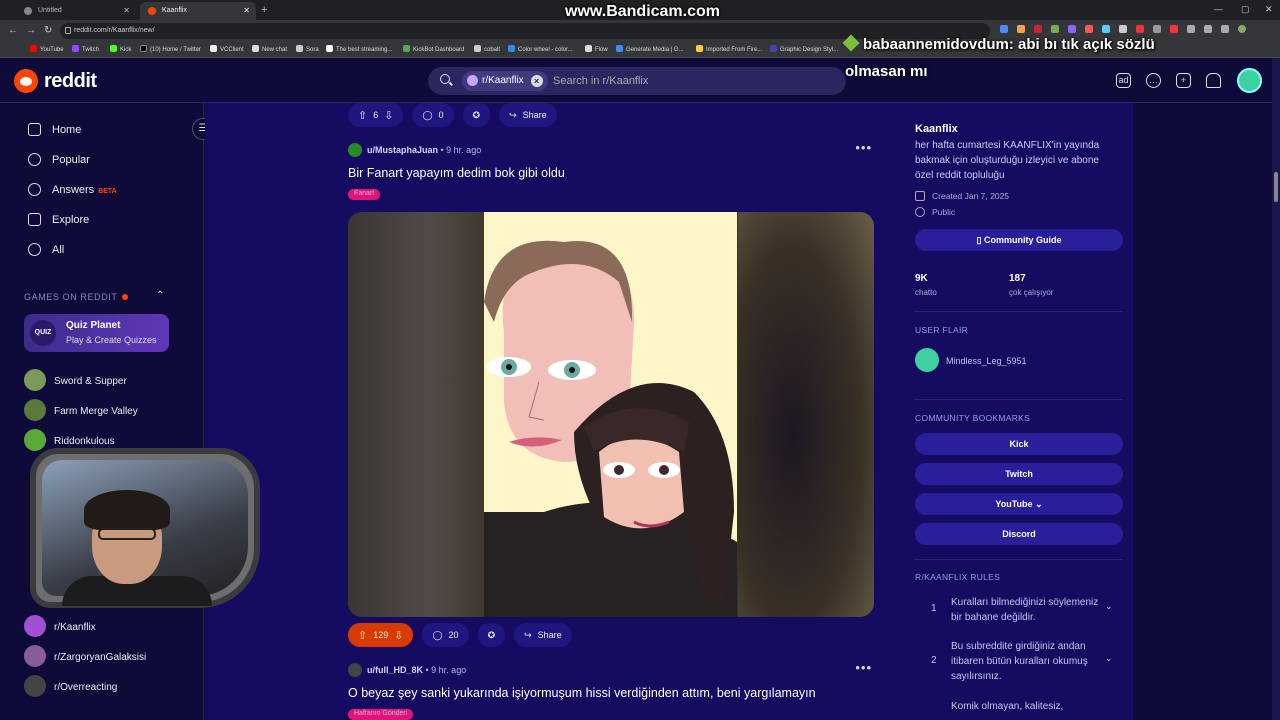 The width and height of the screenshot is (1280, 720). Describe the element at coordinates (1019, 240) in the screenshot. I see `community-guide-button: ▯ Community Guide` at that location.